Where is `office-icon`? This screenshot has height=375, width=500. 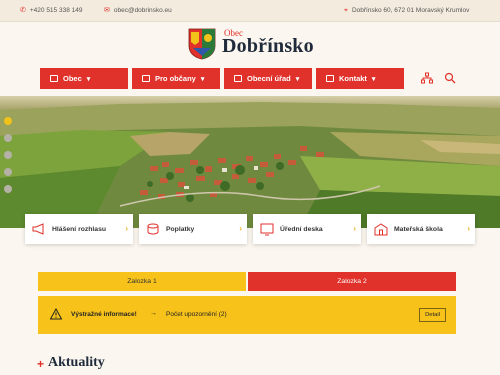 office-icon is located at coordinates (238, 78).